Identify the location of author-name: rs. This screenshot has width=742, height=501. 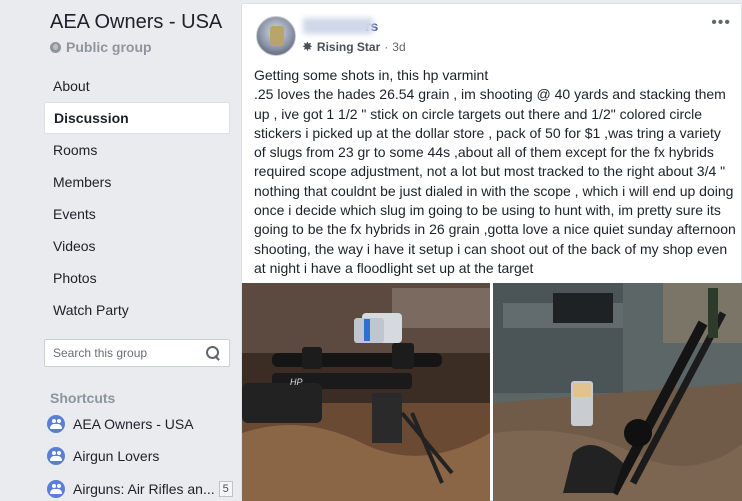
(340, 26).